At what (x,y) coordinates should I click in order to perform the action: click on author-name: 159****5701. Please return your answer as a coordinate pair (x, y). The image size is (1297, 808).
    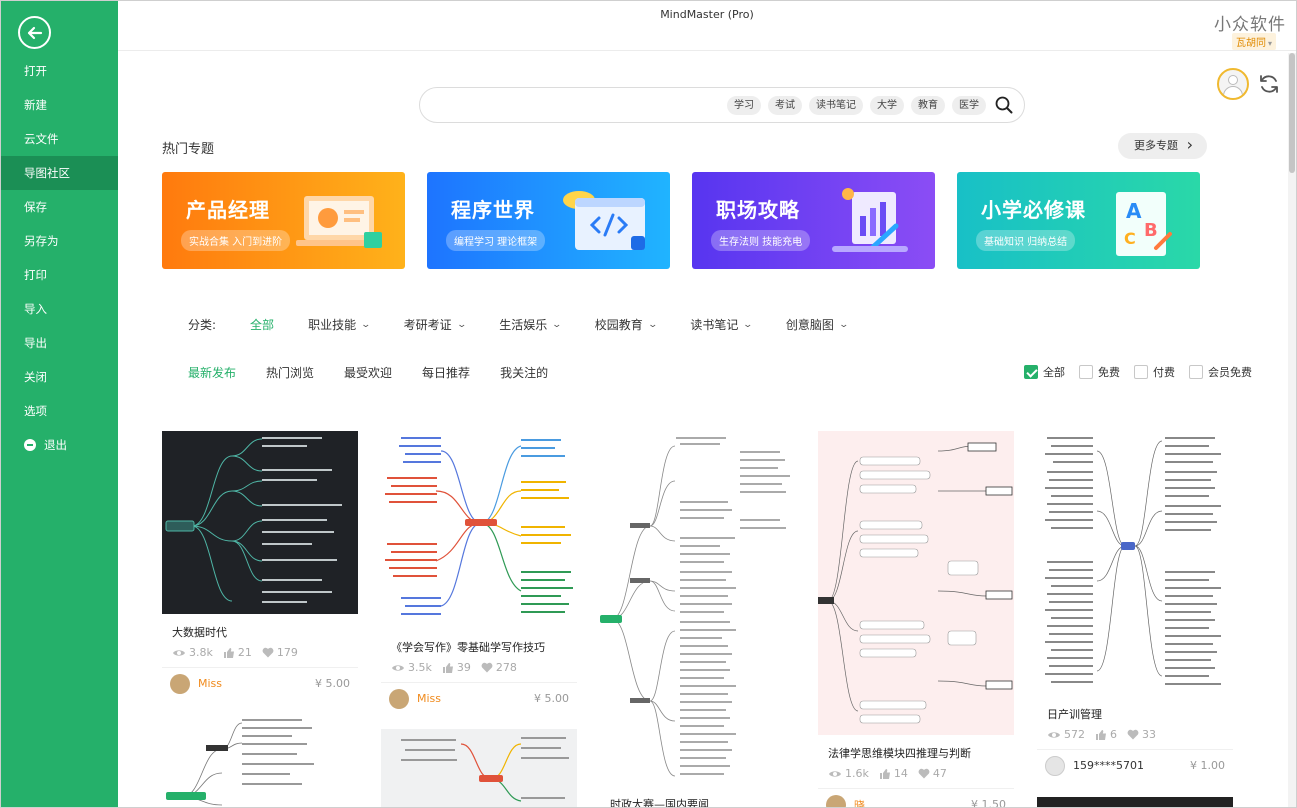
    Looking at the image, I should click on (1108, 765).